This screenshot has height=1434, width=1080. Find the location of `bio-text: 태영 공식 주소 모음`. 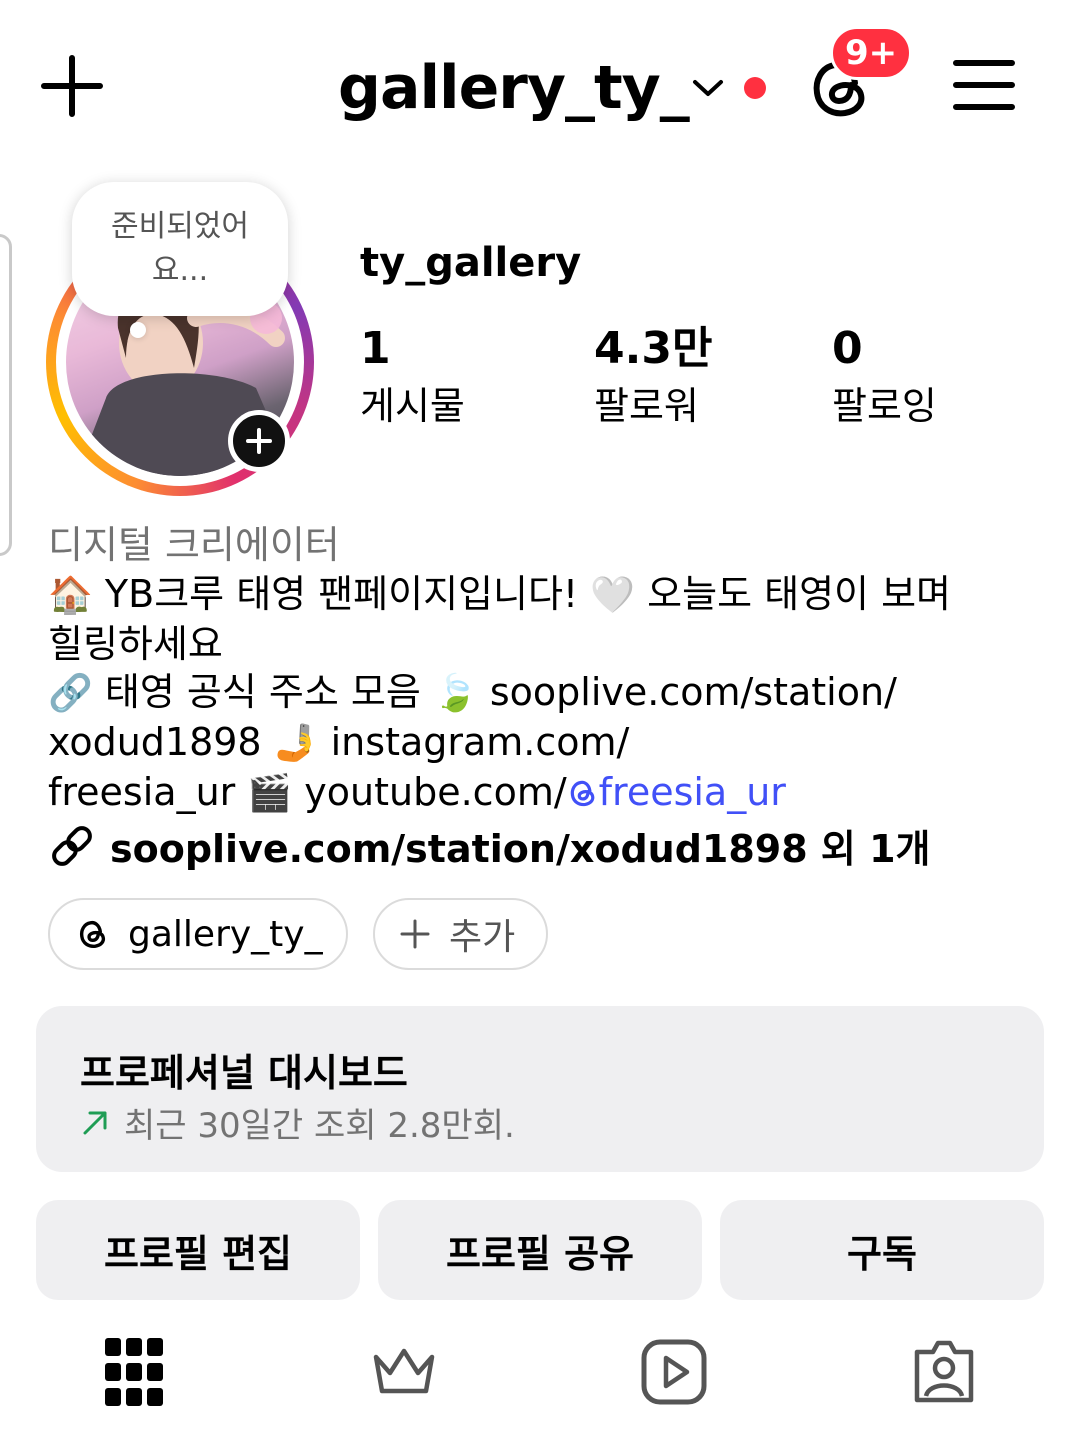

bio-text: 태영 공식 주소 모음 is located at coordinates (262, 692).